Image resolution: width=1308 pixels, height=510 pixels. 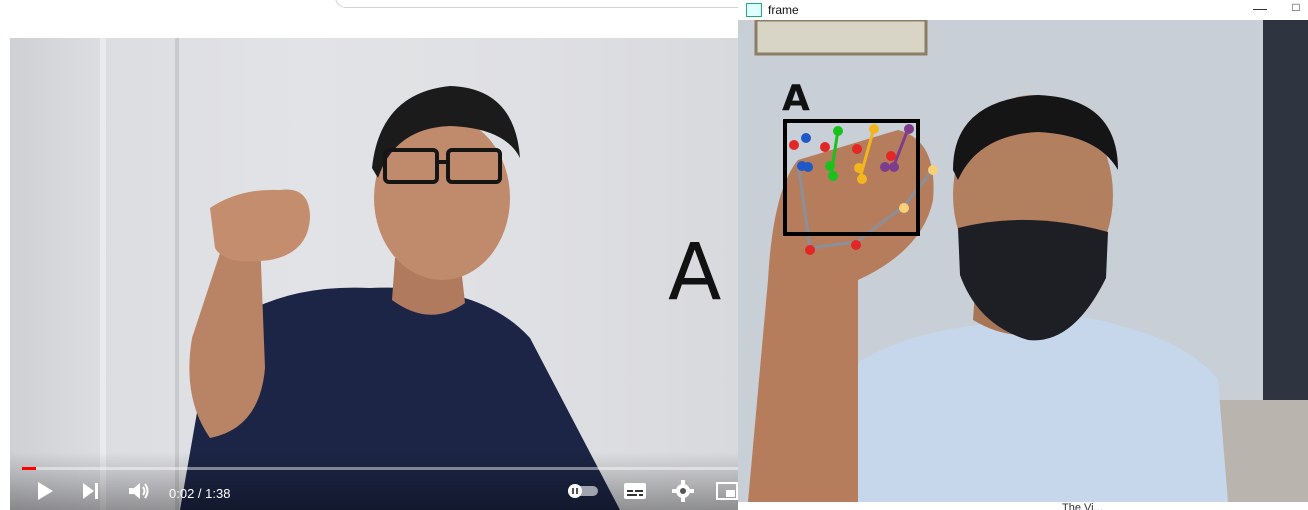 I want to click on time-display: 0:02 / 1:38, so click(x=200, y=493).